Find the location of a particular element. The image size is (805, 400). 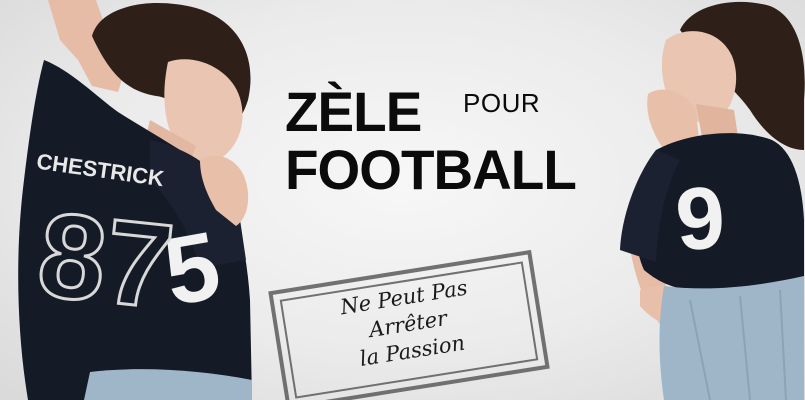

svg-text: 87 is located at coordinates (105, 260).